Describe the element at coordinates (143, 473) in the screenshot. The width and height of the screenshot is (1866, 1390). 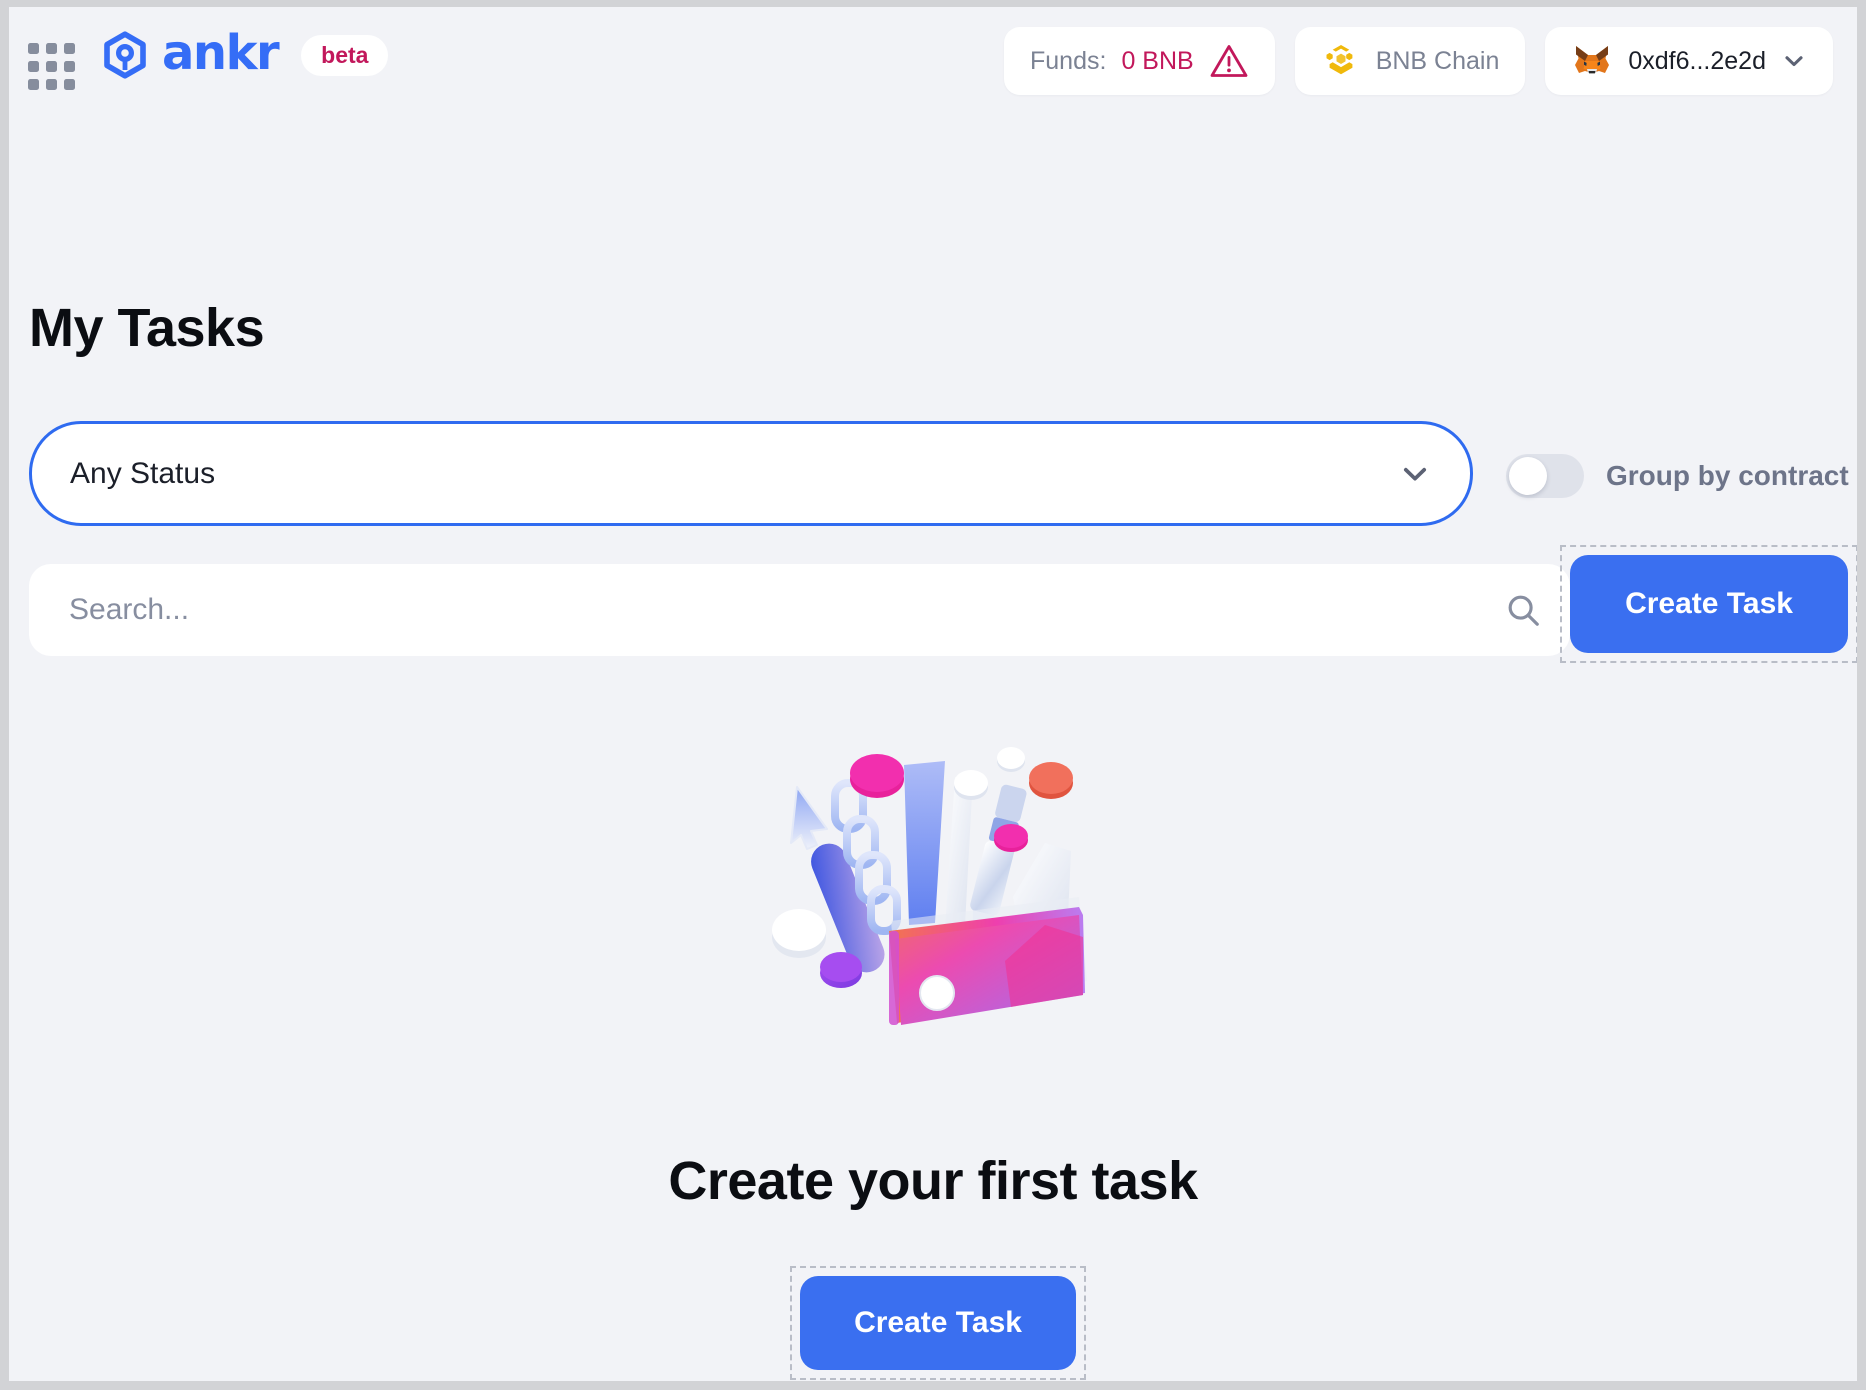
I see `status-filter-value: Any Status` at that location.